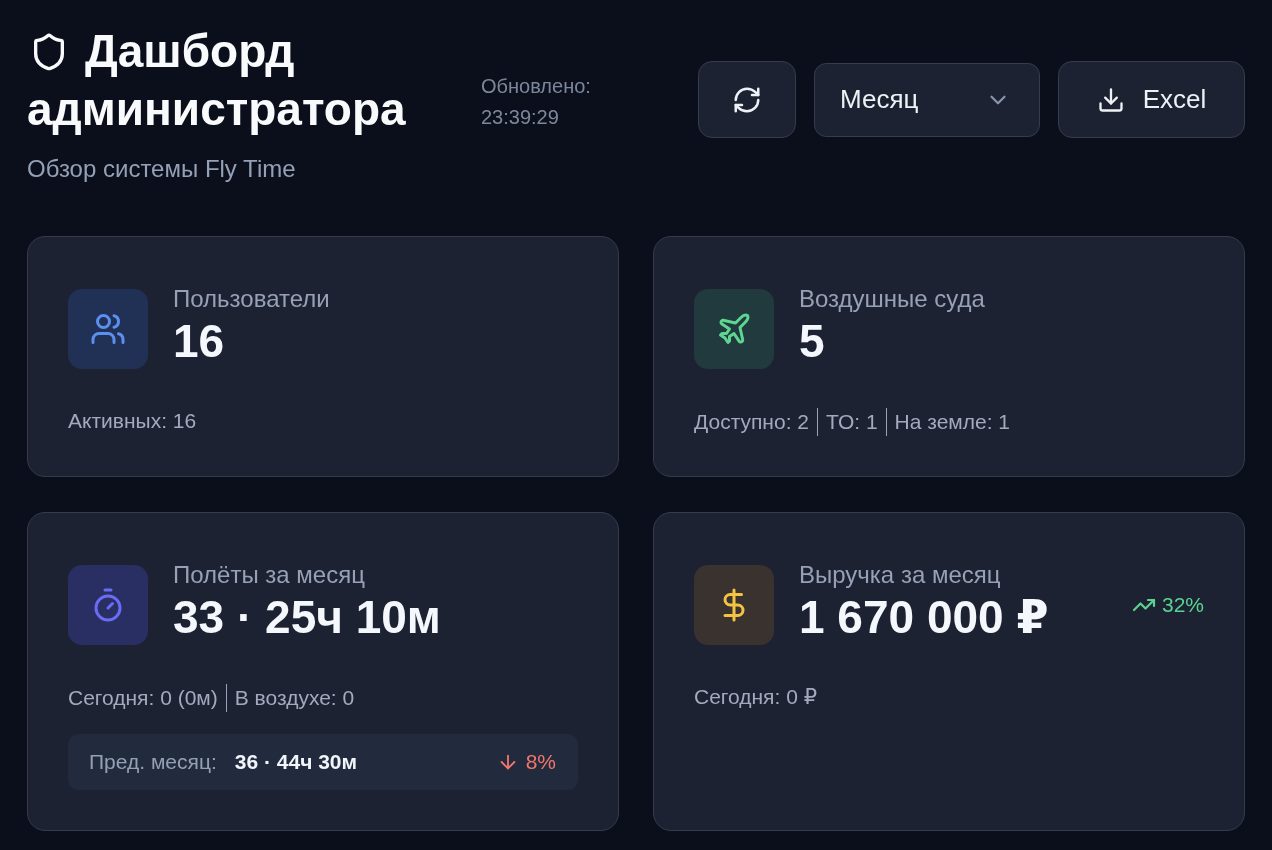 The height and width of the screenshot is (850, 1272). Describe the element at coordinates (751, 422) in the screenshot. I see `stat-detail: Доступно: 2` at that location.